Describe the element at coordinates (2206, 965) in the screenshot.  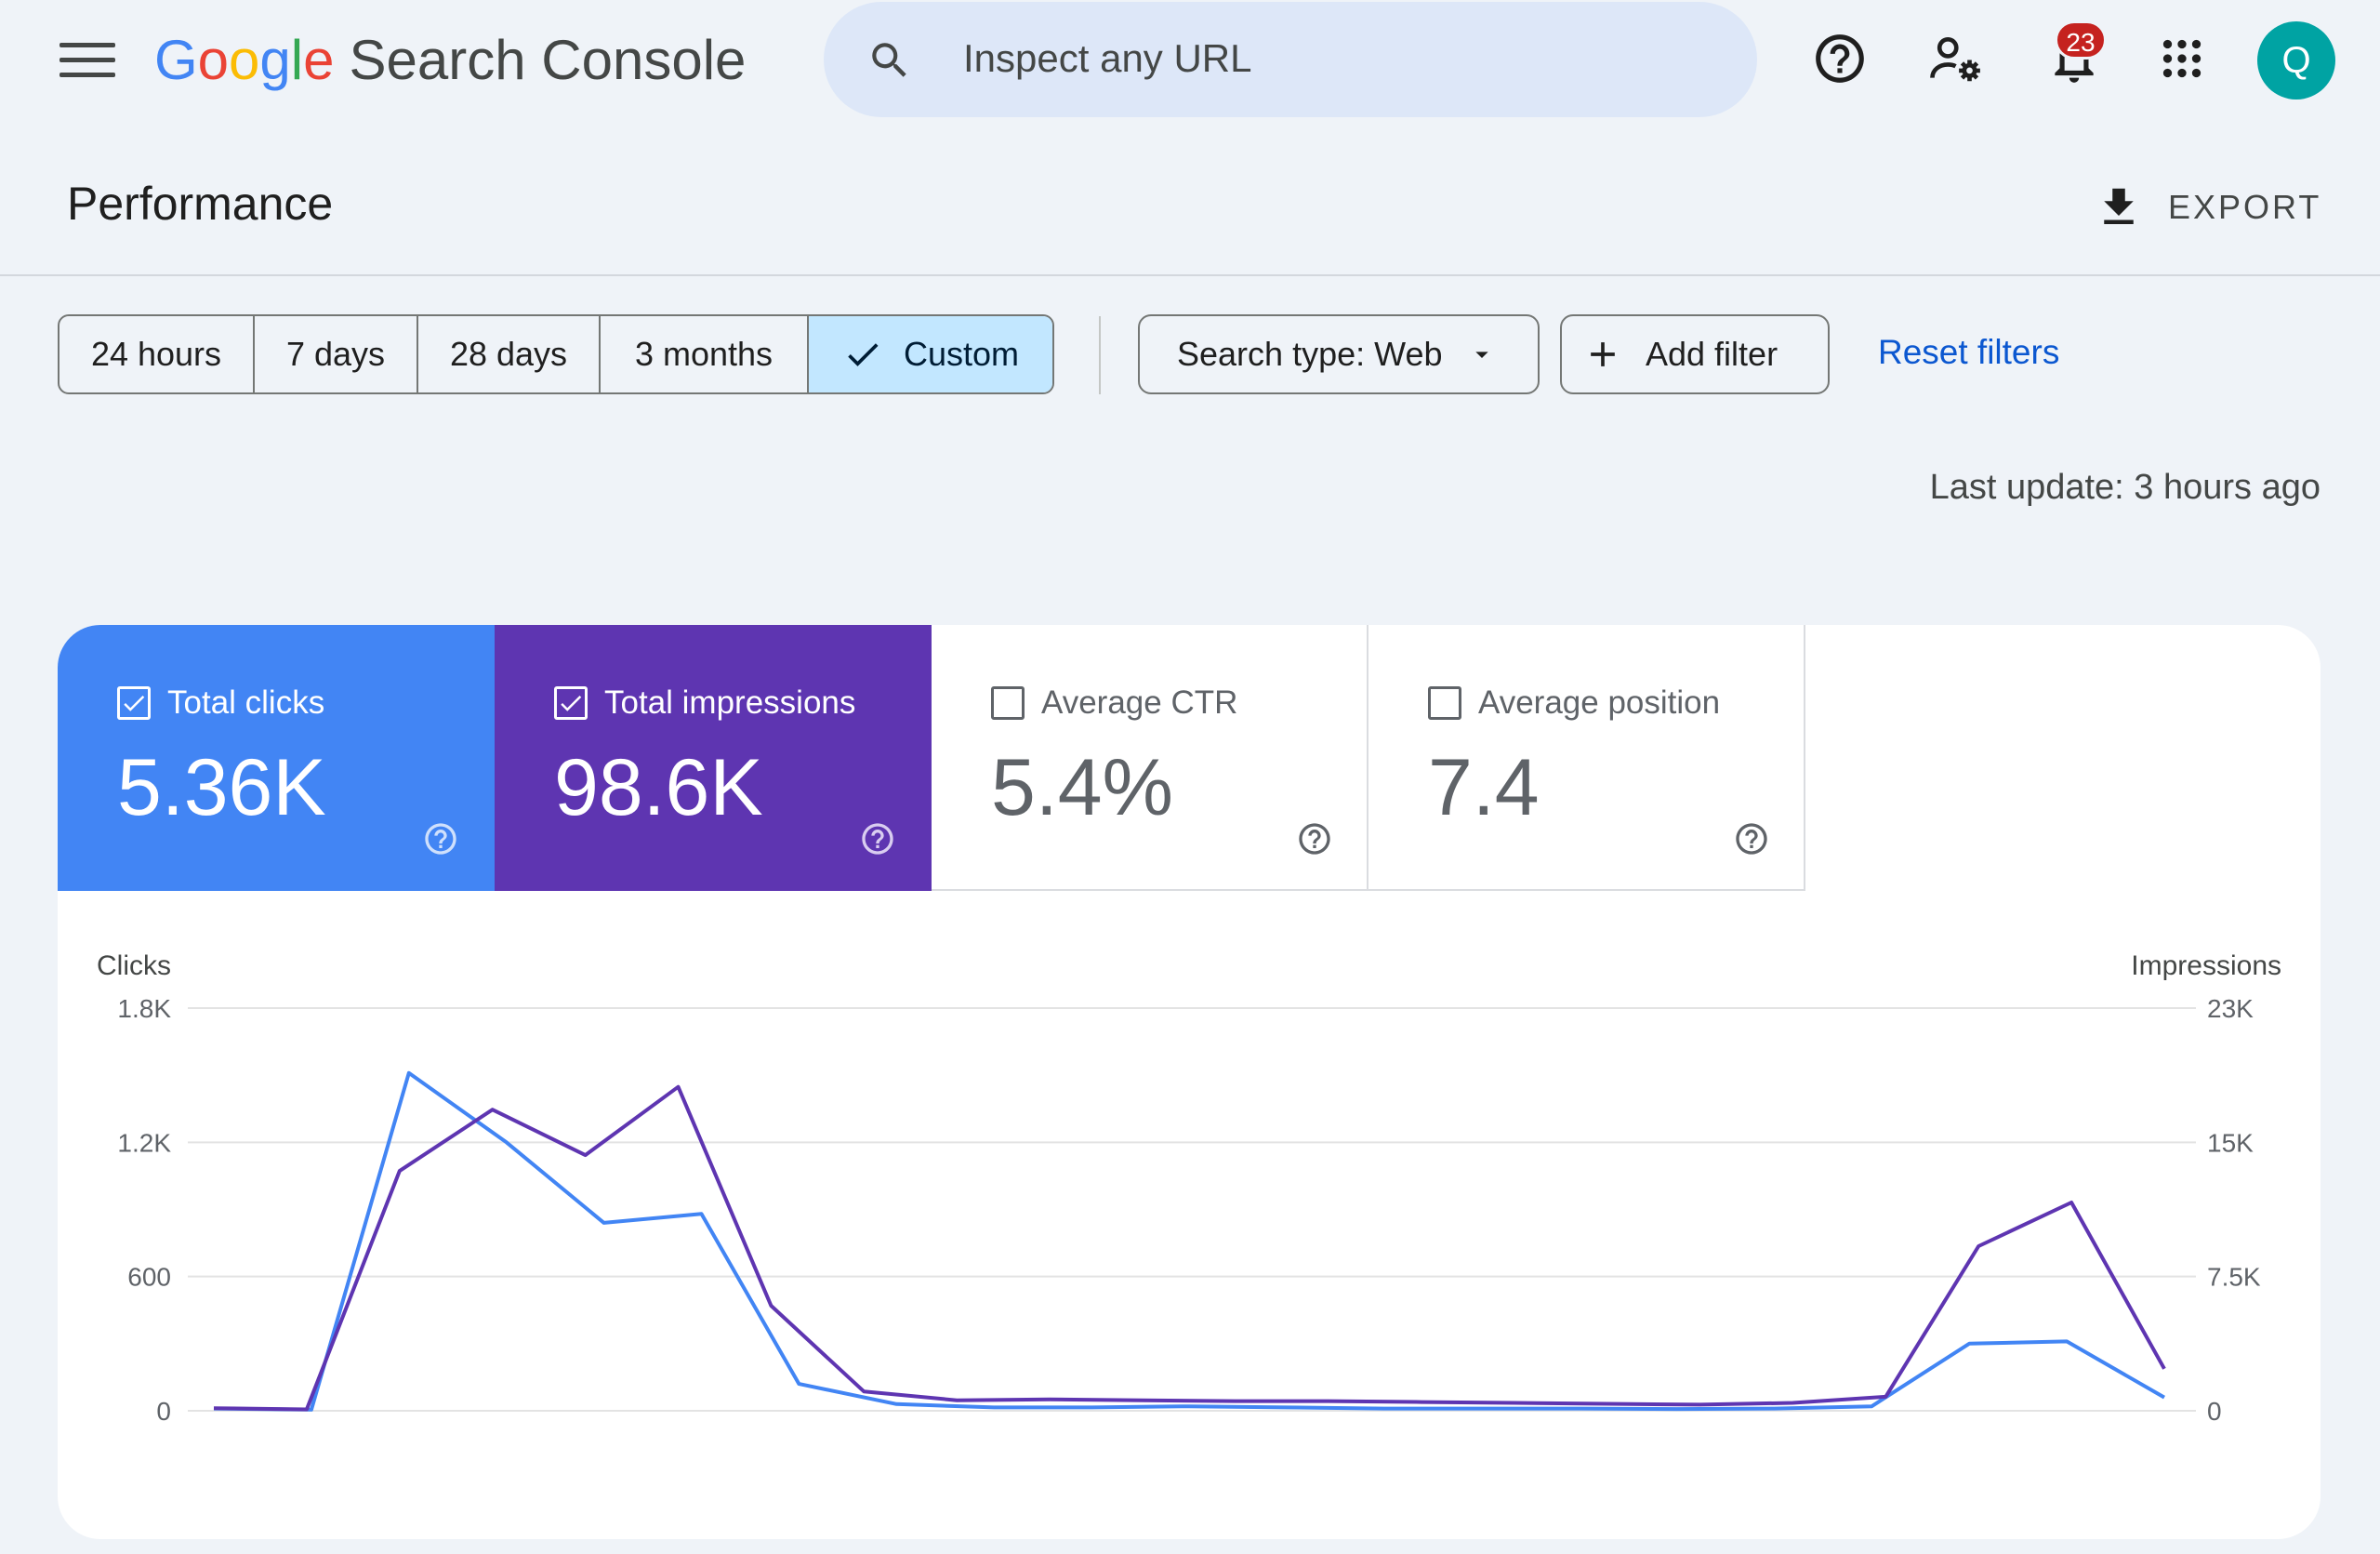
I see `right-axis-label: Impressions` at that location.